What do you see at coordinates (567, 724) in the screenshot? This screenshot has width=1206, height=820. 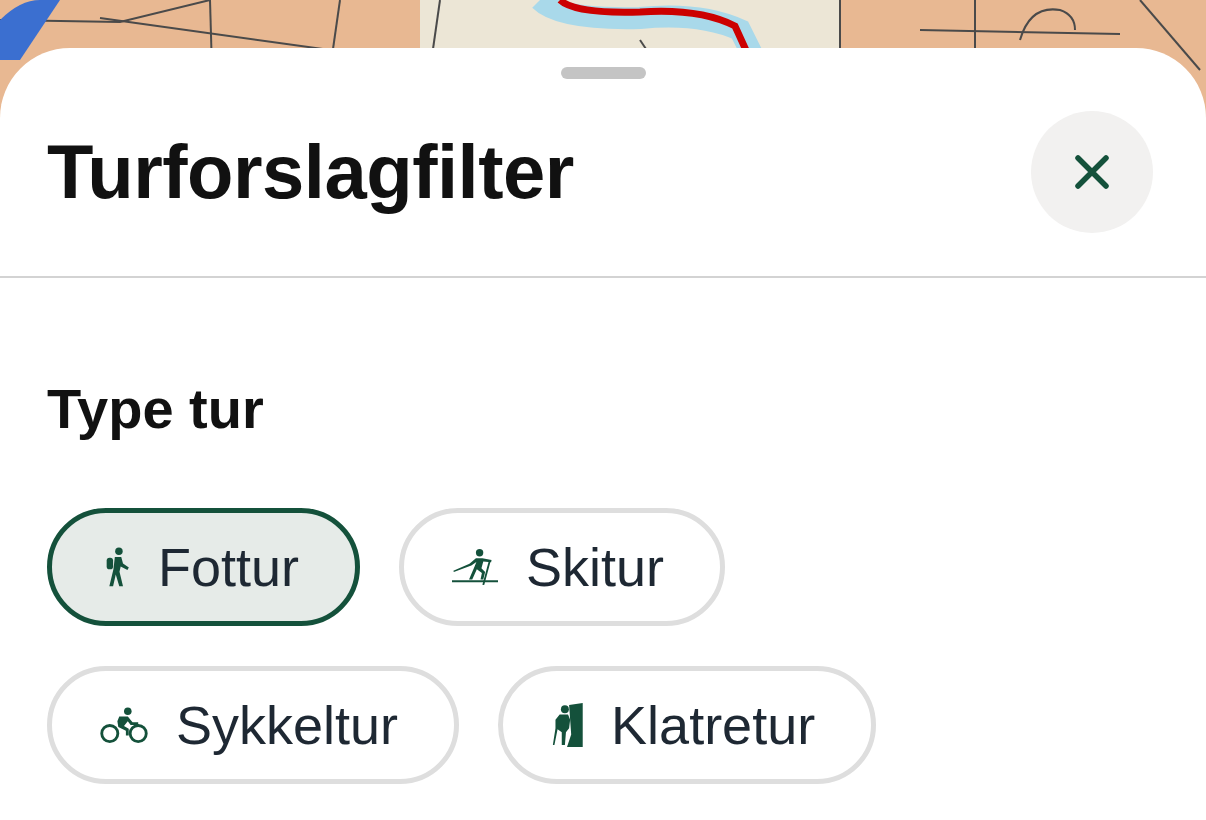 I see `climber-icon` at bounding box center [567, 724].